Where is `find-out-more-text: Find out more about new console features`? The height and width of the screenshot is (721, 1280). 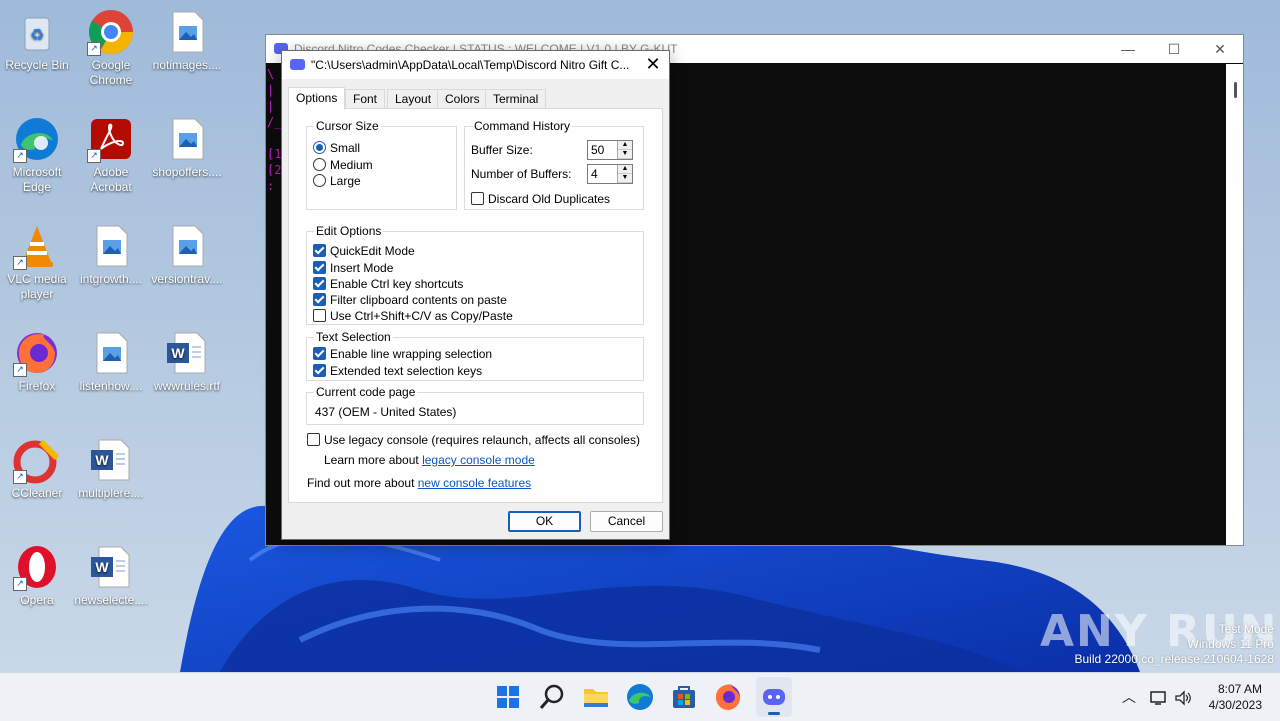 find-out-more-text: Find out more about new console features is located at coordinates (419, 483).